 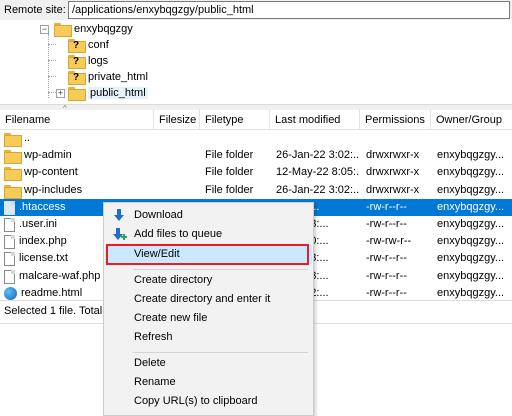 What do you see at coordinates (207, 254) in the screenshot?
I see `highlight-annotation-box` at bounding box center [207, 254].